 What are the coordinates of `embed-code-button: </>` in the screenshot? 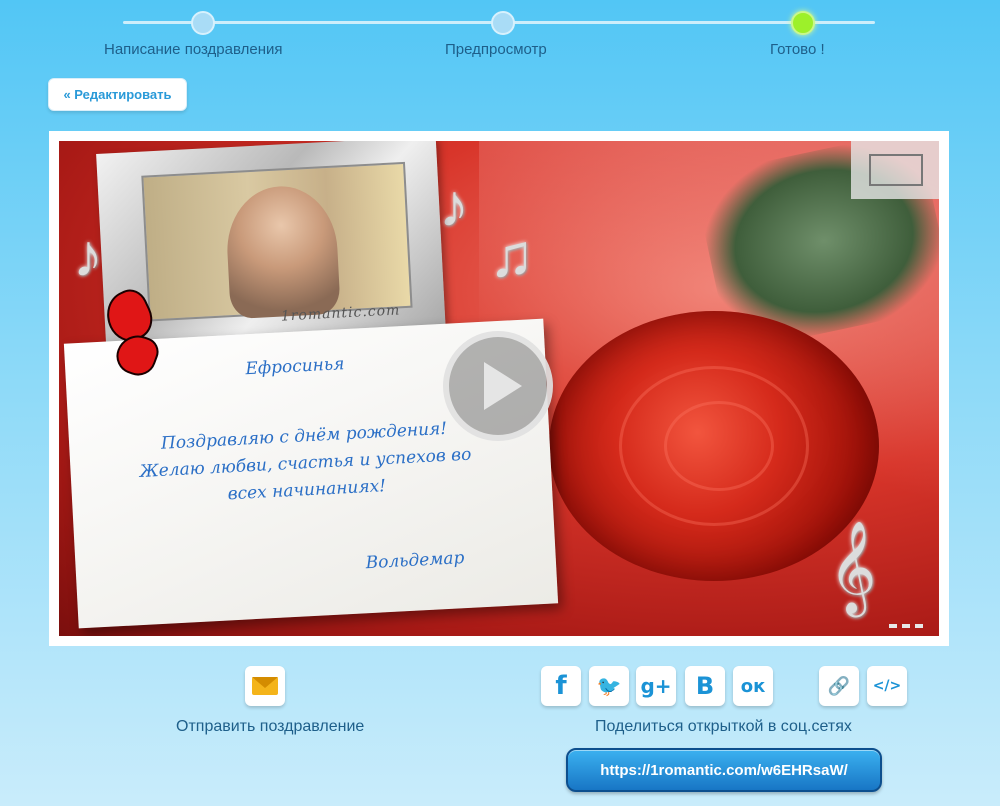 It's located at (887, 686).